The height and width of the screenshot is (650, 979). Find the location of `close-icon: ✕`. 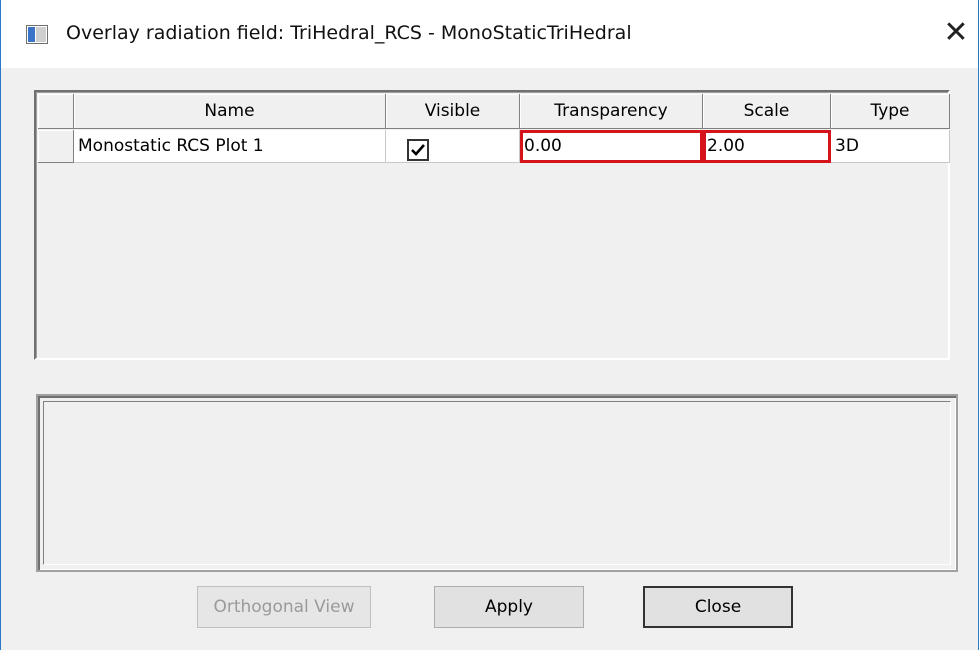

close-icon: ✕ is located at coordinates (956, 33).